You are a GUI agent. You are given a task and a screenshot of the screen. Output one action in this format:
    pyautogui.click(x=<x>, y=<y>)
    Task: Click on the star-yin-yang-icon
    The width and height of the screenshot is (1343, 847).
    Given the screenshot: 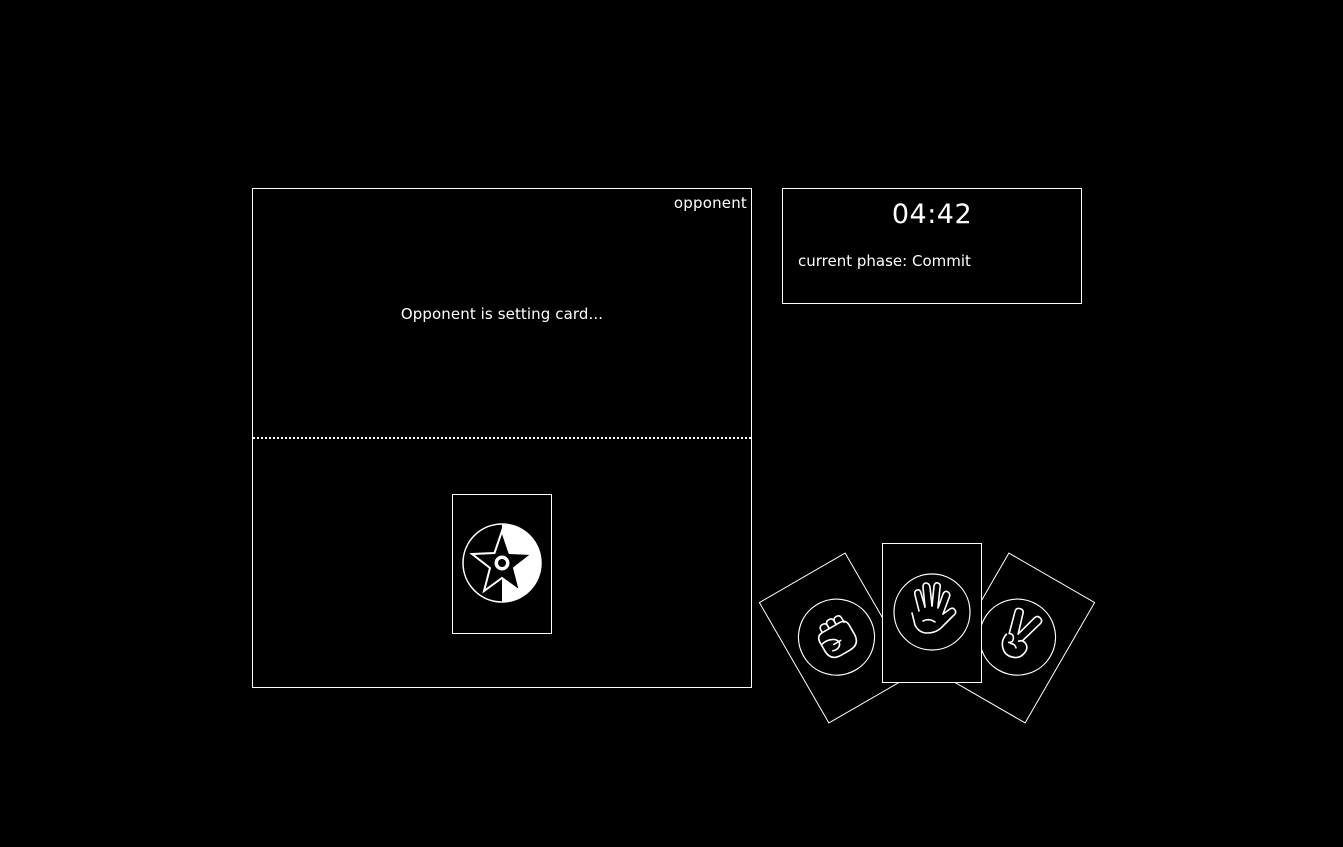 What is the action you would take?
    pyautogui.click(x=502, y=563)
    